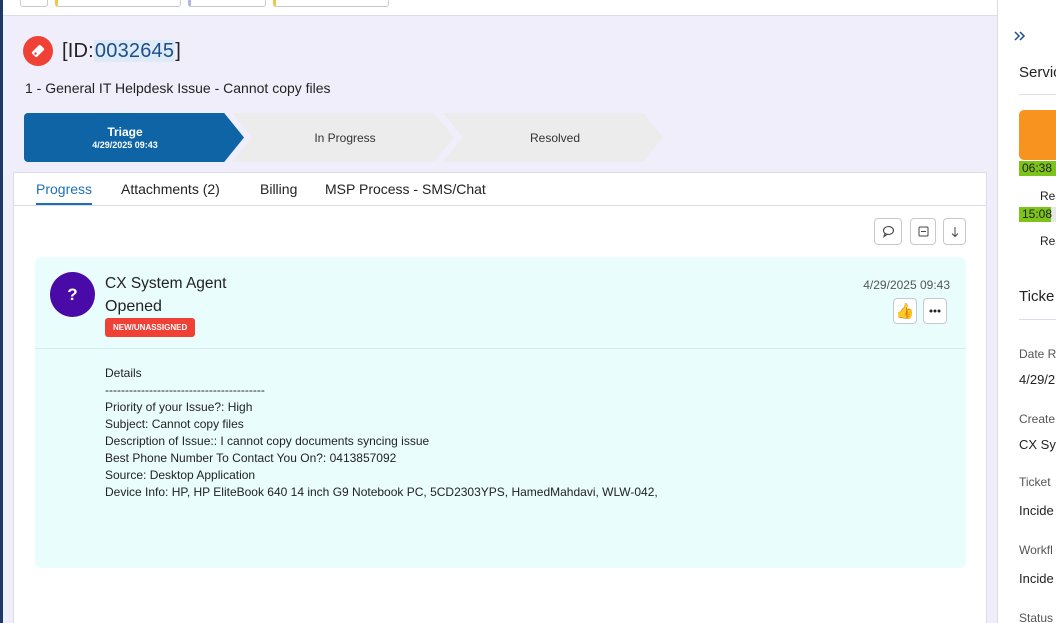 Image resolution: width=1056 pixels, height=623 pixels. Describe the element at coordinates (1037, 354) in the screenshot. I see `field-label-date-reported: Date R` at that location.